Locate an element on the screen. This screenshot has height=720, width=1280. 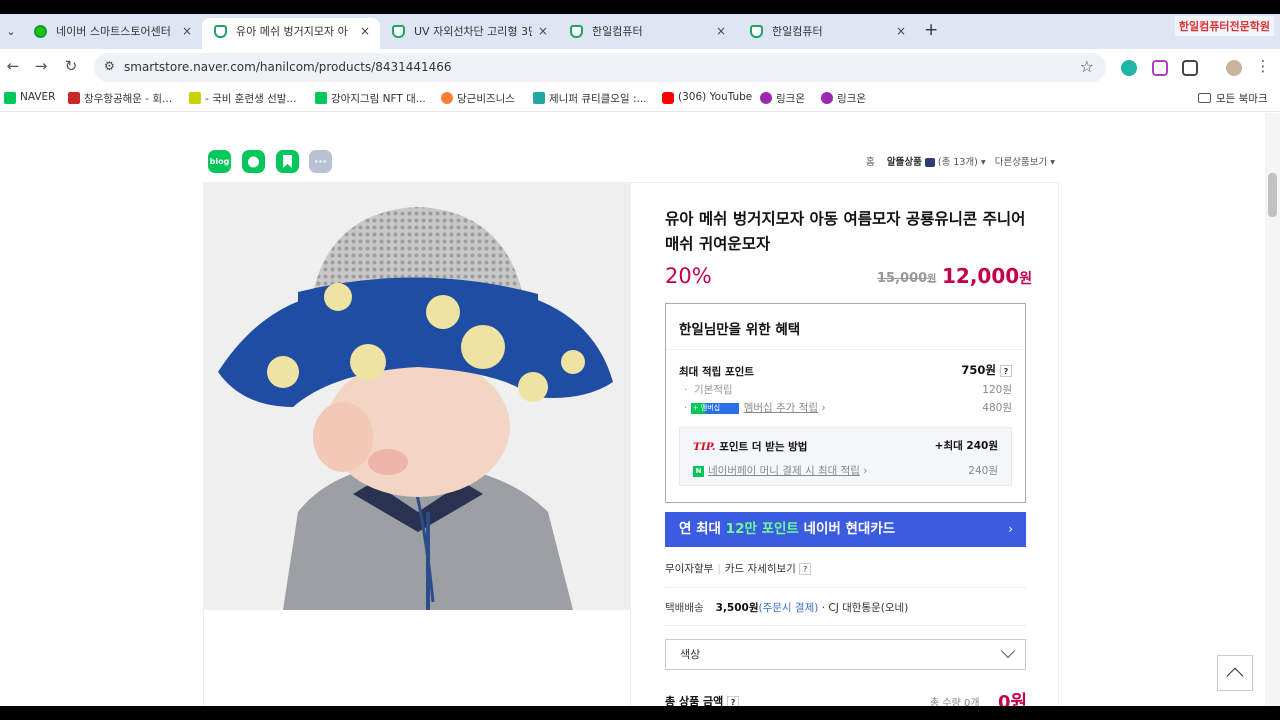
npay-row: N 네이버페이 머니 결제 시 최대 적립 › is located at coordinates (780, 470).